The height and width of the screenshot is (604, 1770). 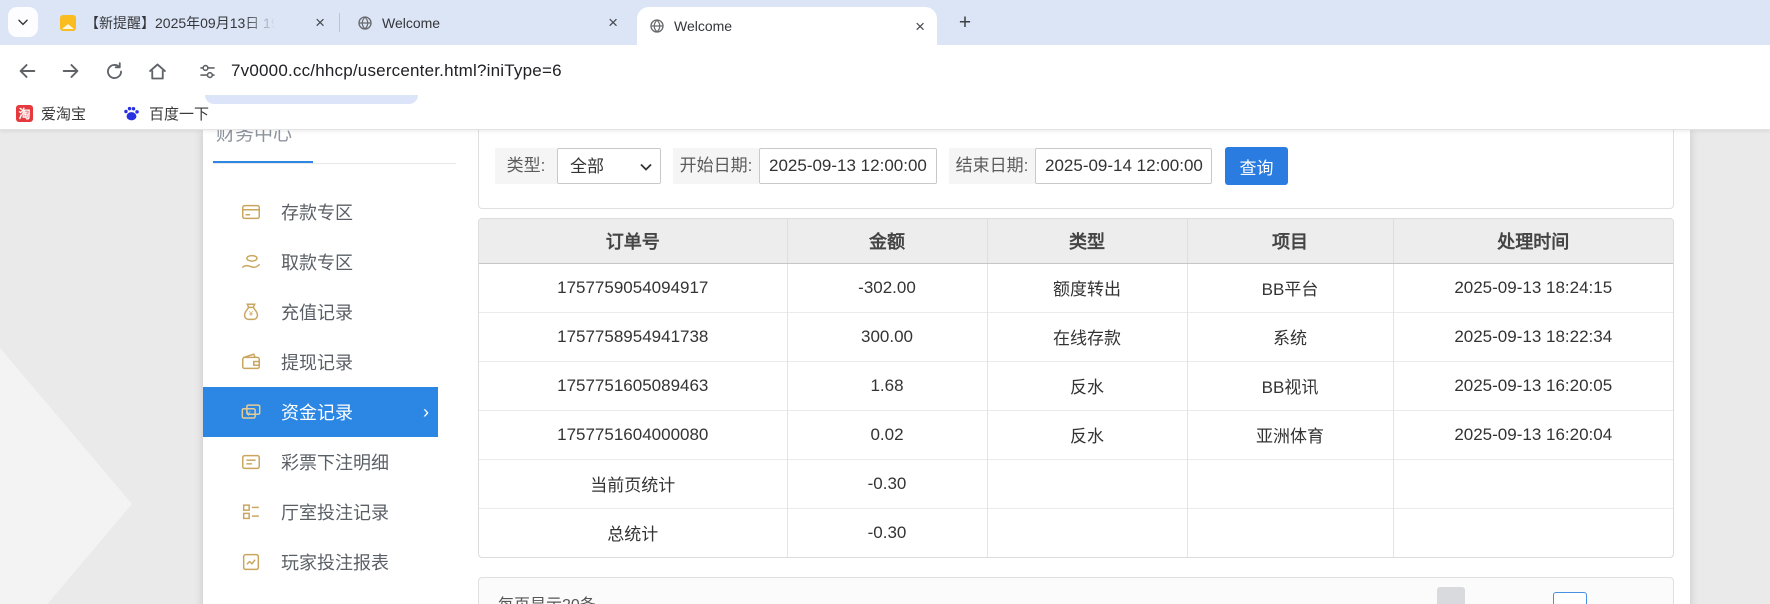 I want to click on address-bar: 7v0000.cc/hhcp/usercenter.html?iniType=6, so click(x=396, y=71).